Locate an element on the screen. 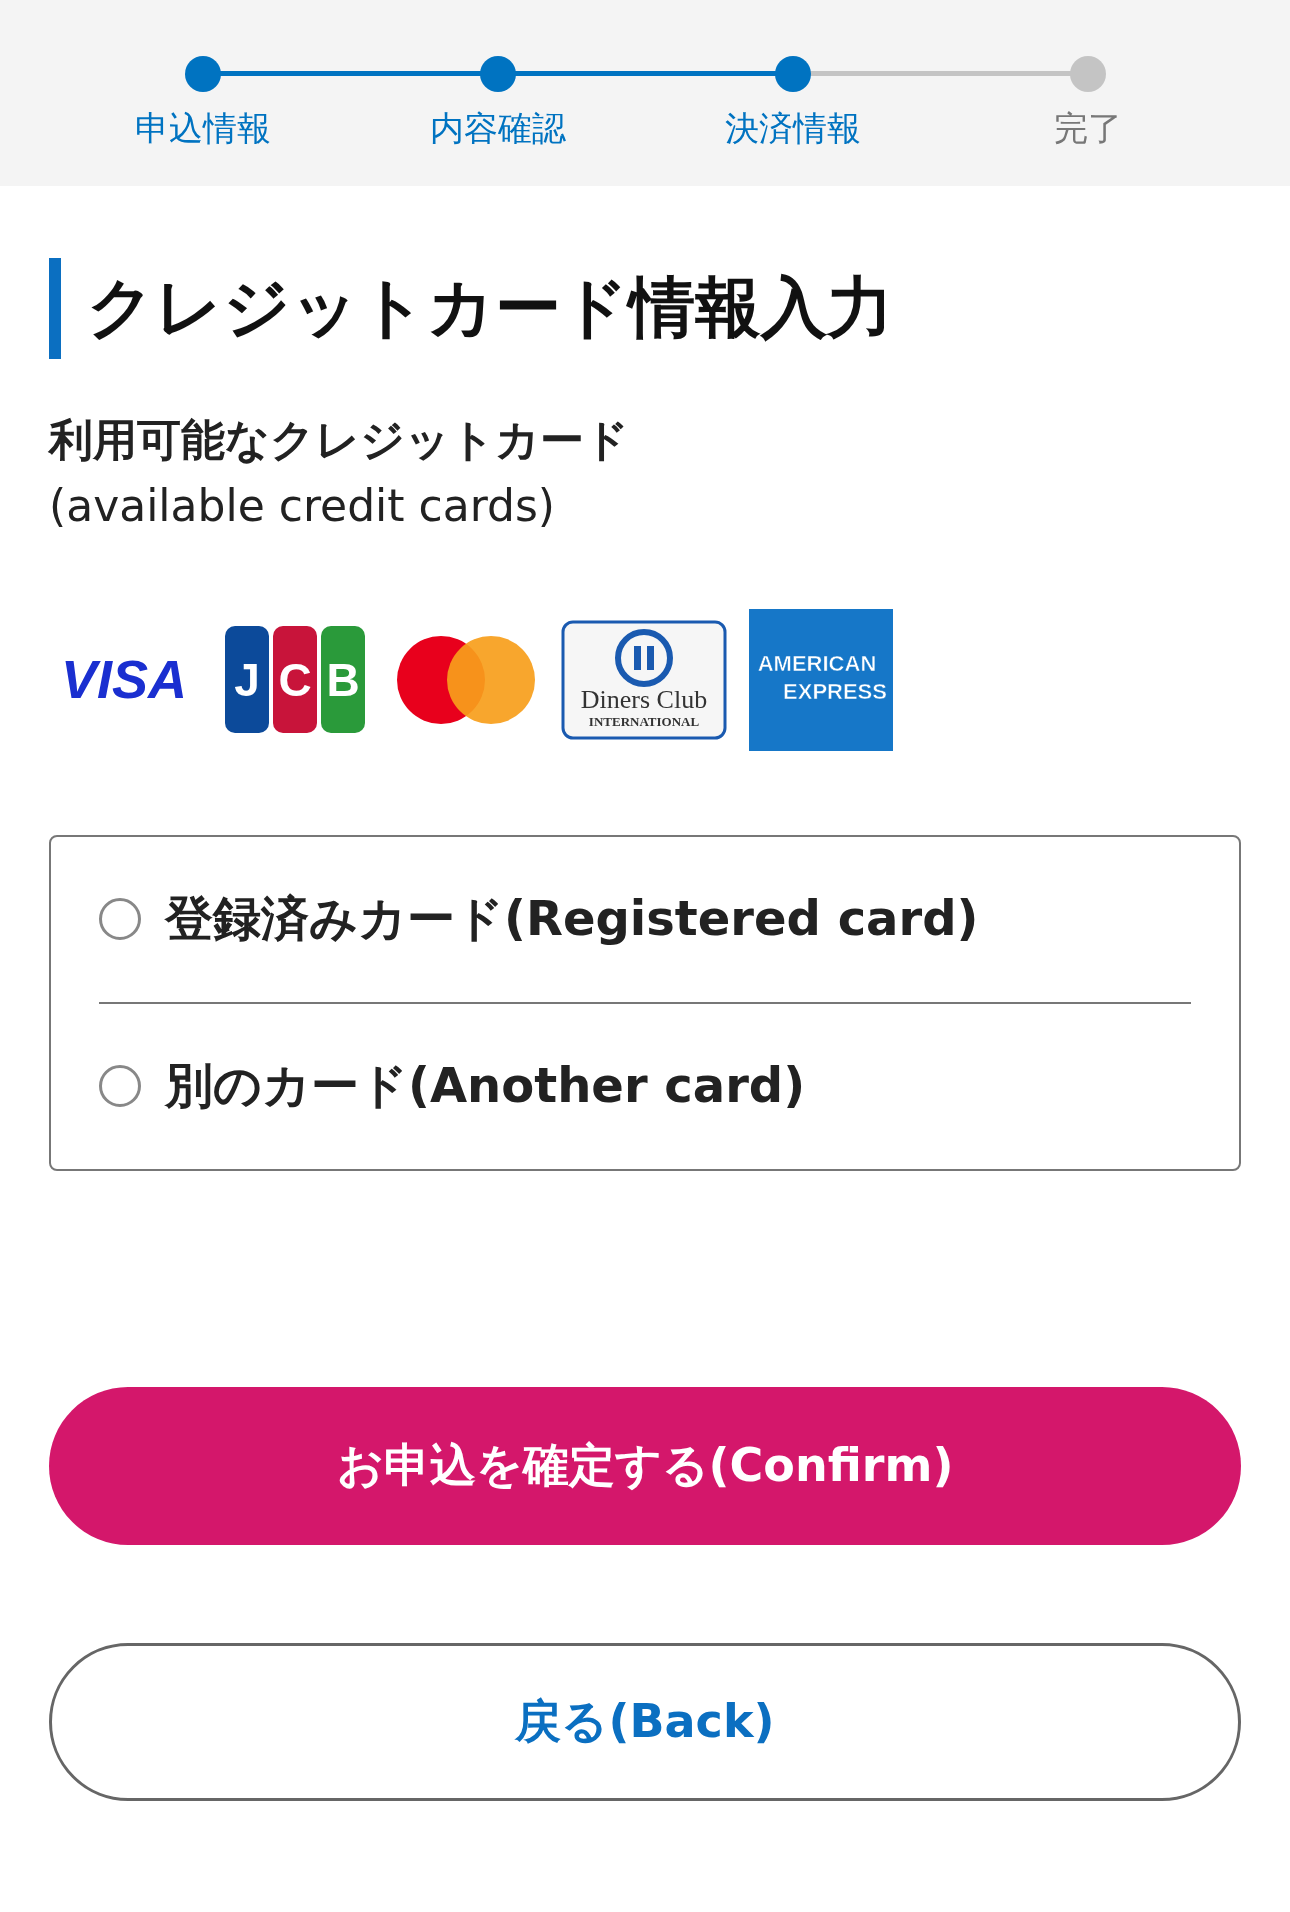  step-label: 決済情報 is located at coordinates (792, 128).